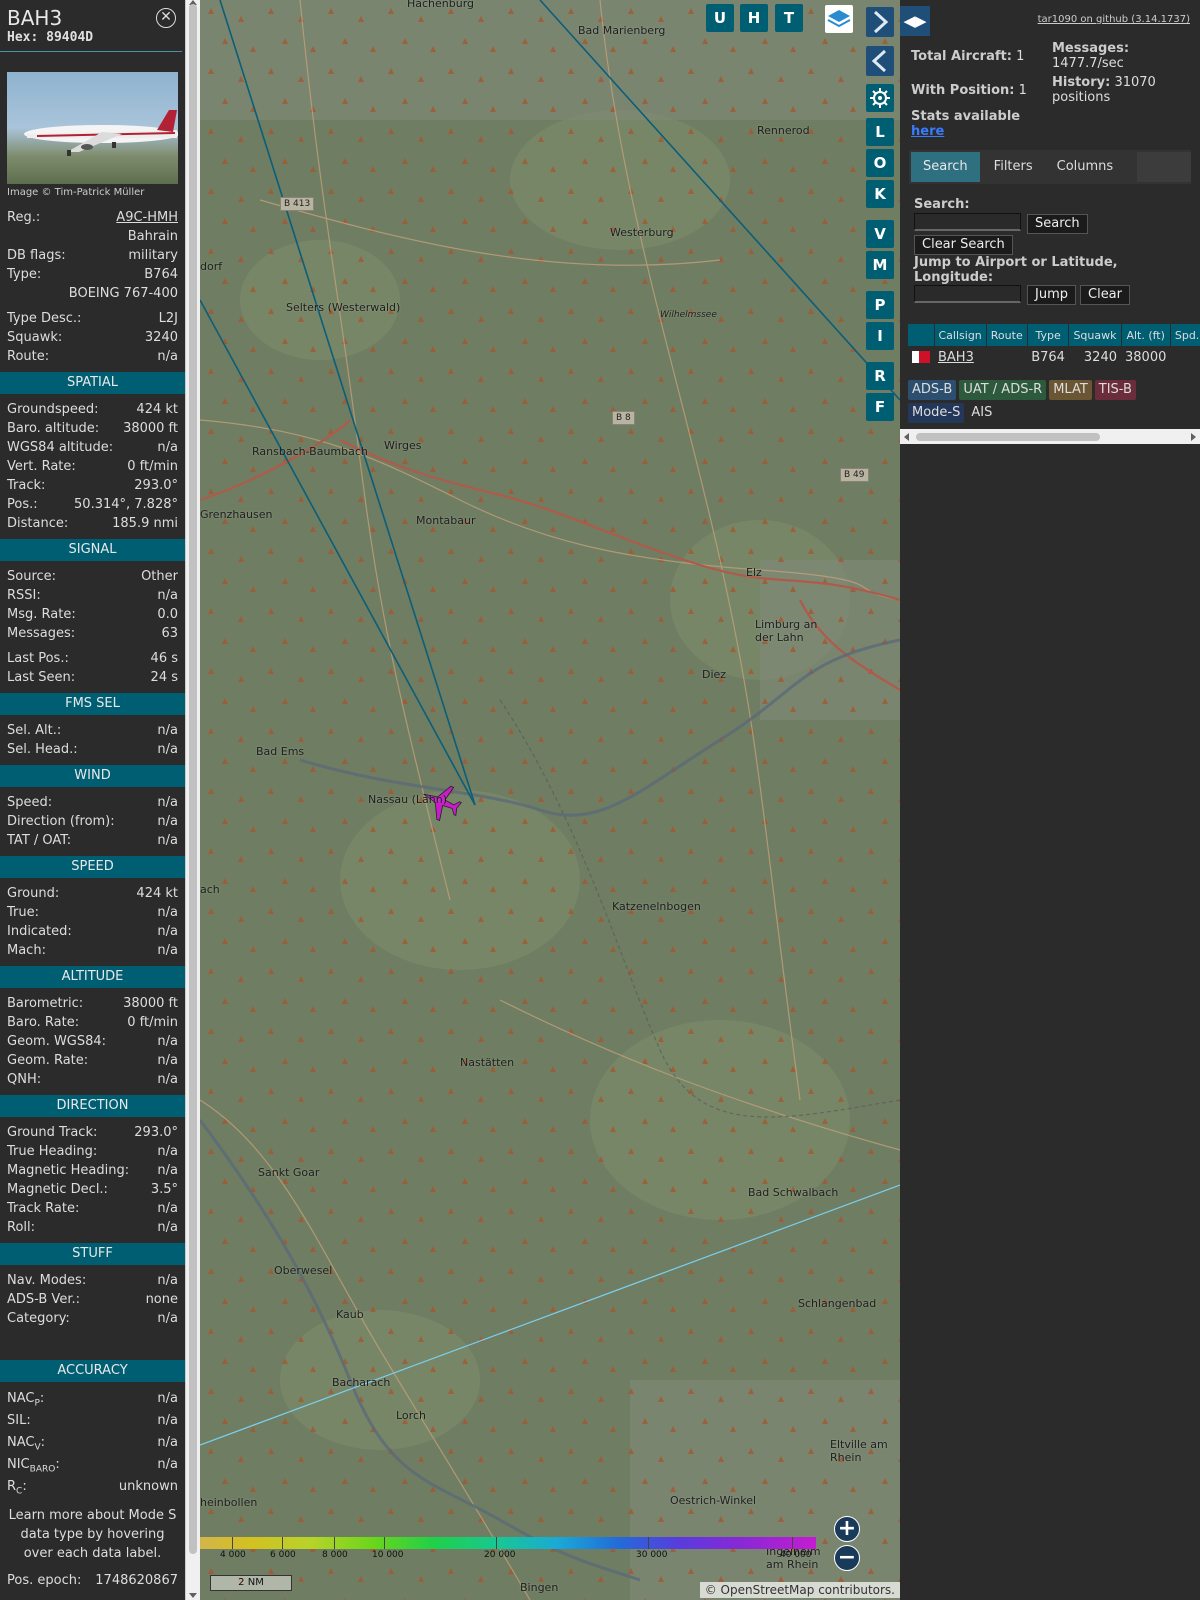  Describe the element at coordinates (1006, 357) in the screenshot. I see `row-route` at that location.